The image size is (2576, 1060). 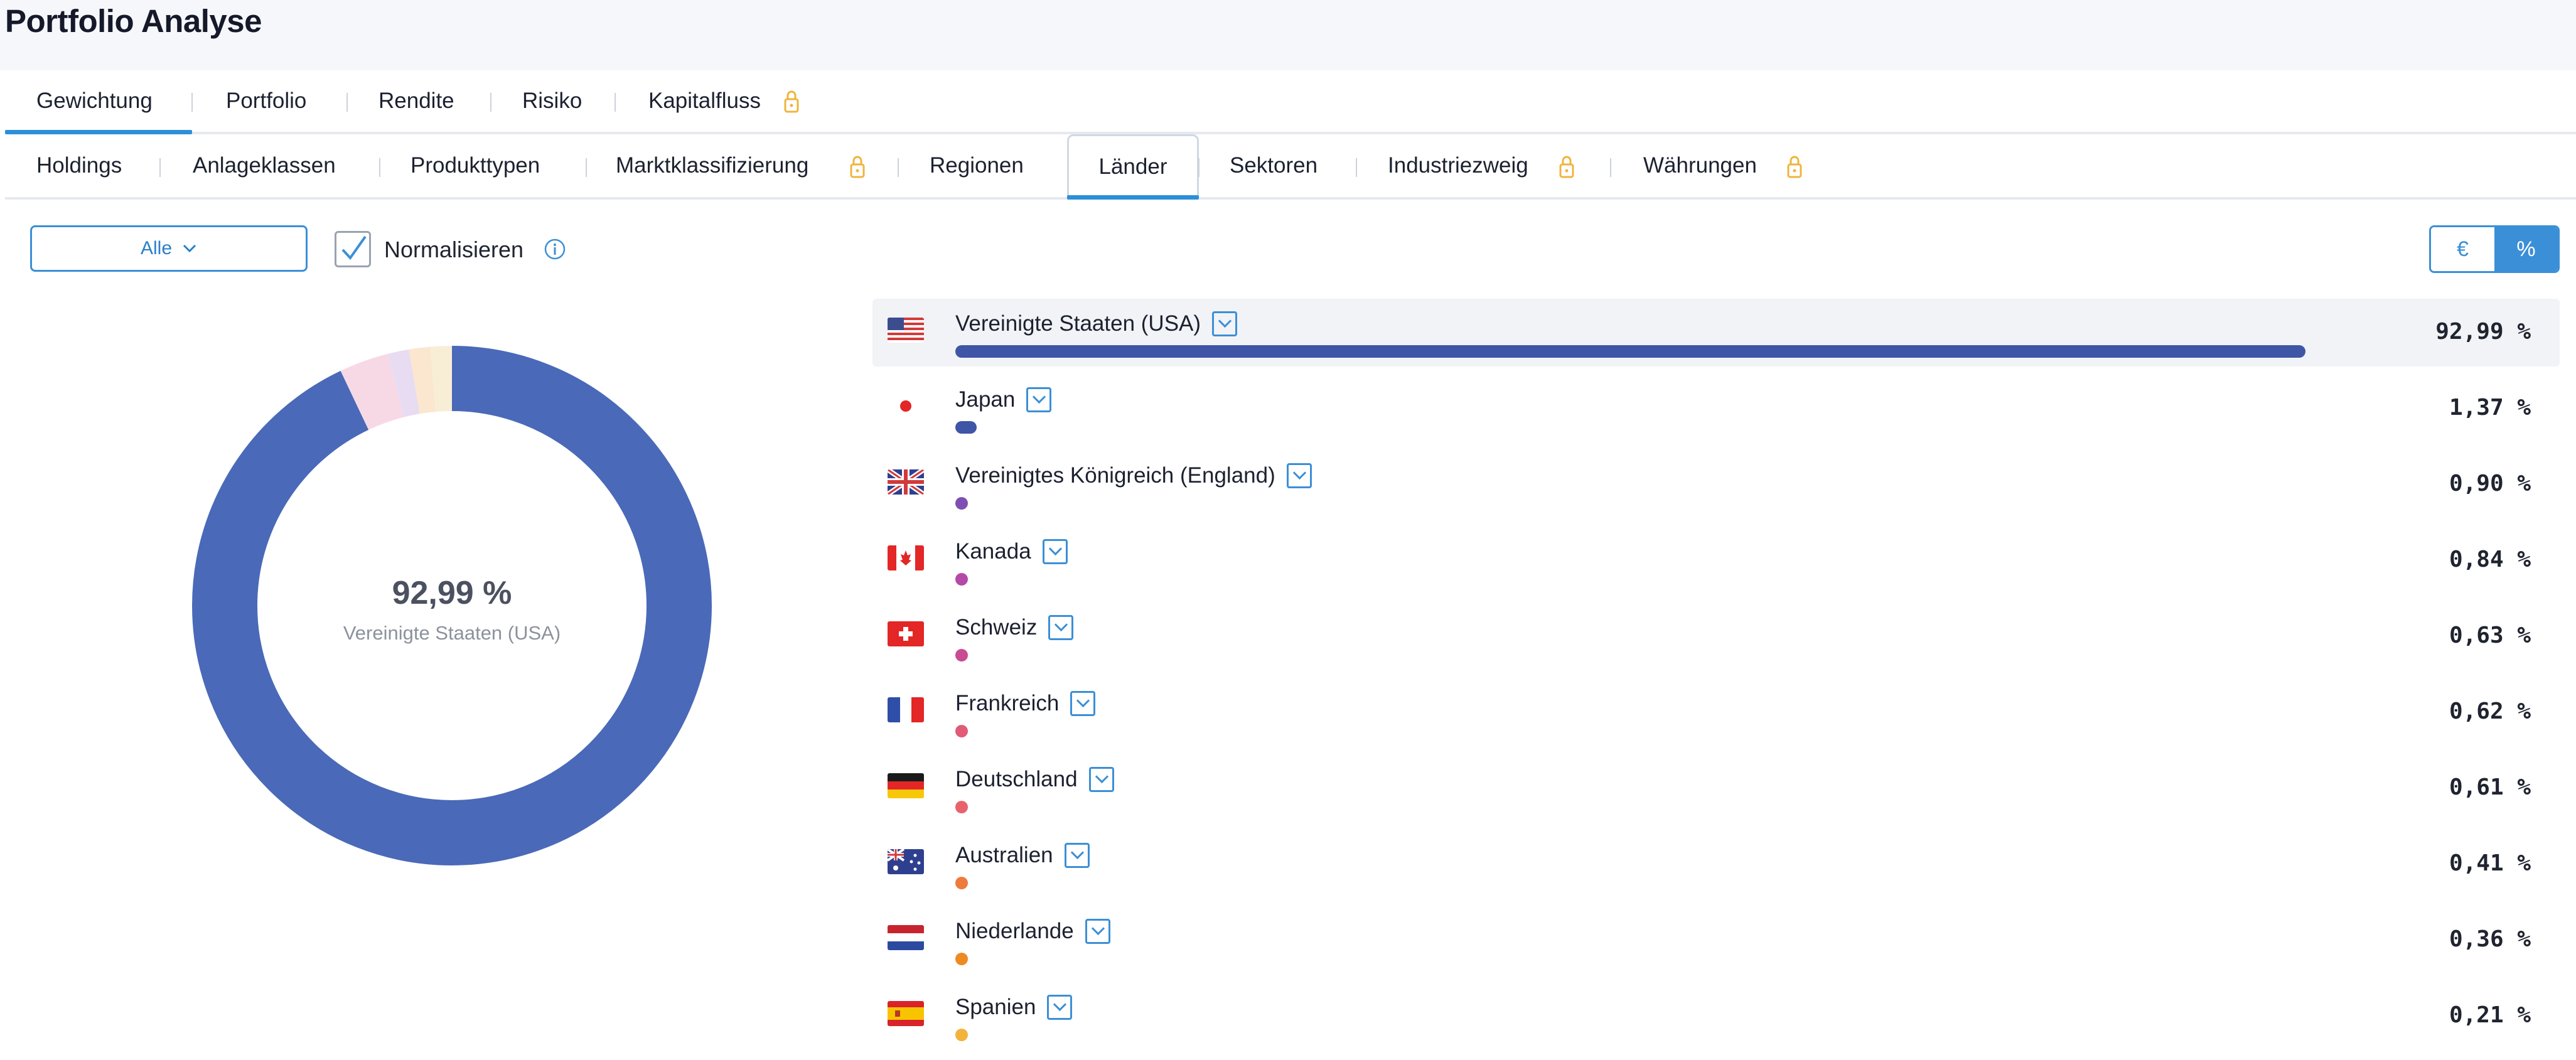 I want to click on info-icon, so click(x=555, y=249).